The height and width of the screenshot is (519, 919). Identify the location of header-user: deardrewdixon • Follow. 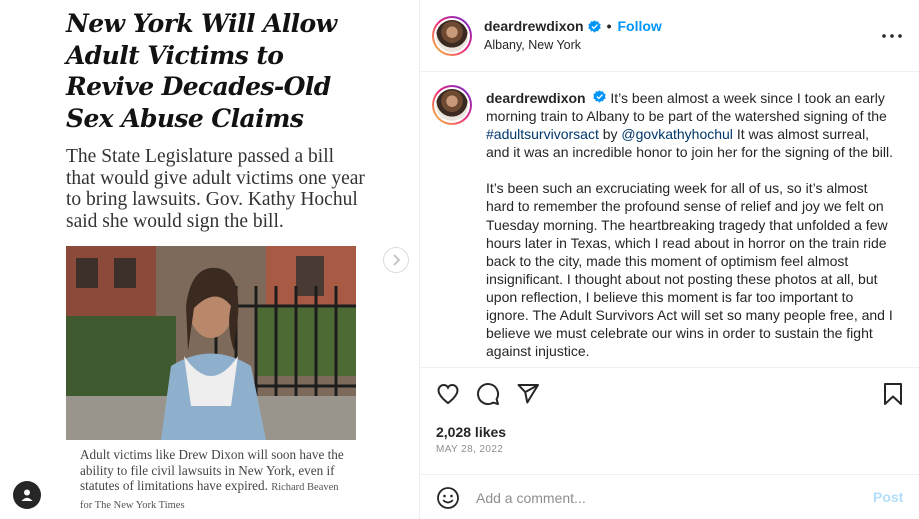
(573, 26).